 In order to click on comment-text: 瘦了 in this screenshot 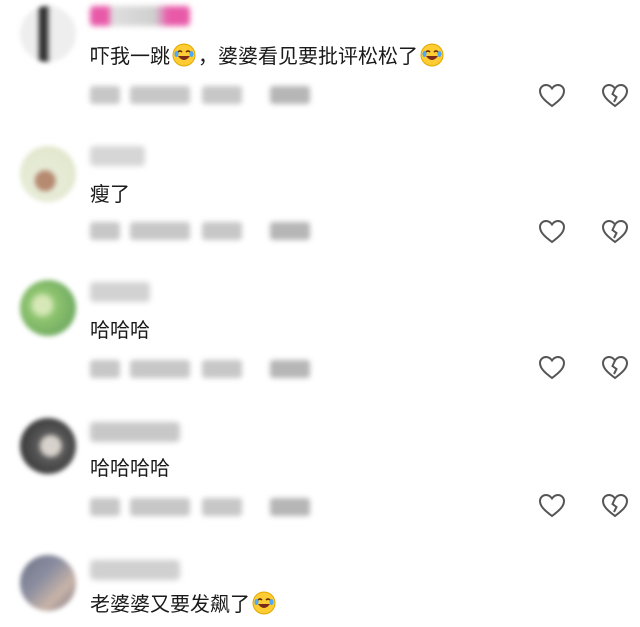, I will do `click(110, 194)`.